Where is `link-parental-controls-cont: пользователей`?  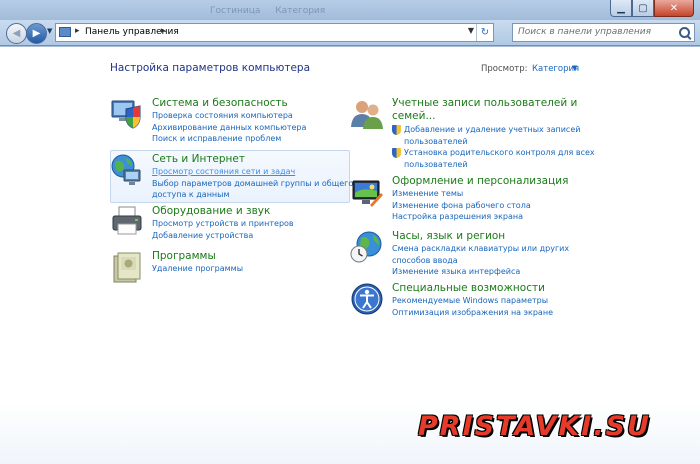 link-parental-controls-cont: пользователей is located at coordinates (493, 165).